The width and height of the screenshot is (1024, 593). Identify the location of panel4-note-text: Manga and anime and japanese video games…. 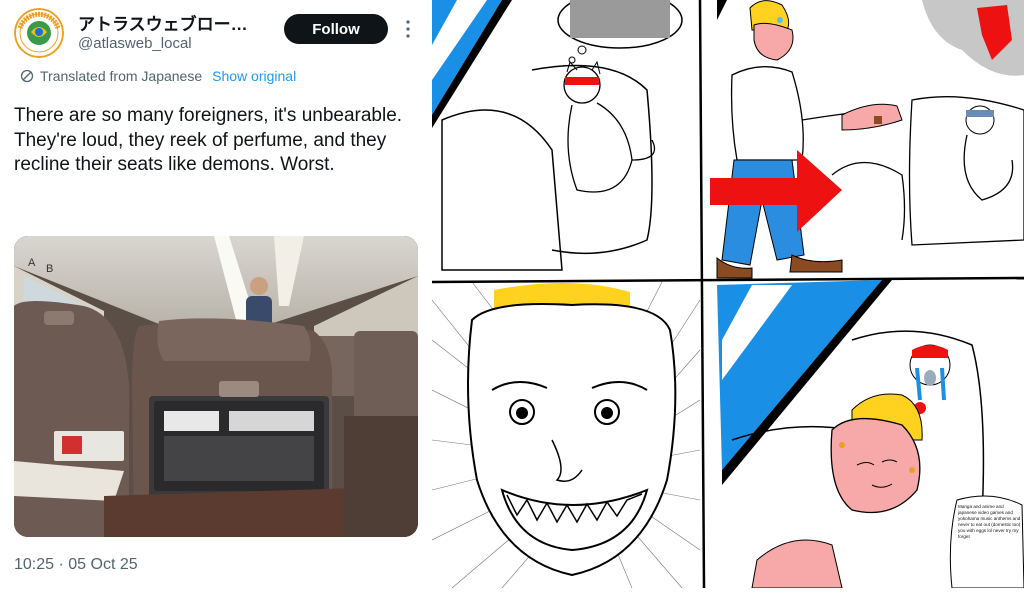
(989, 521).